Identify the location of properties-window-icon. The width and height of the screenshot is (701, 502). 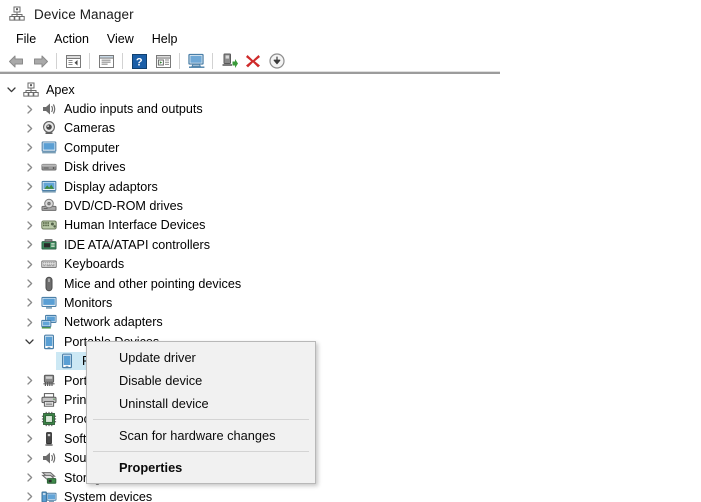
(106, 61).